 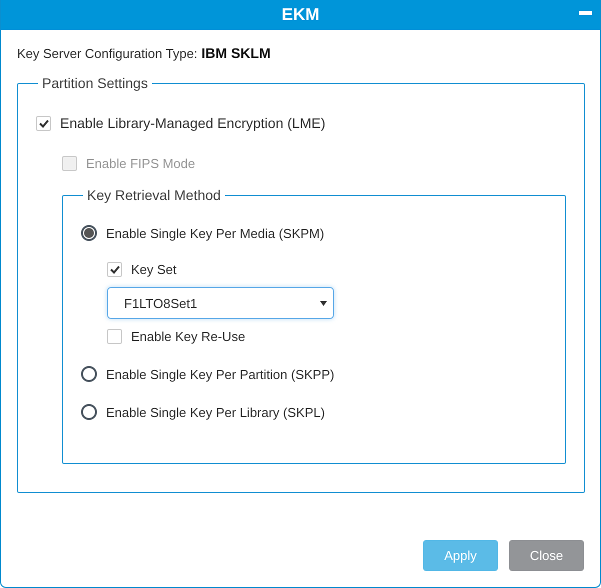 What do you see at coordinates (107, 53) in the screenshot?
I see `config-label: Key Server Configuration Type:` at bounding box center [107, 53].